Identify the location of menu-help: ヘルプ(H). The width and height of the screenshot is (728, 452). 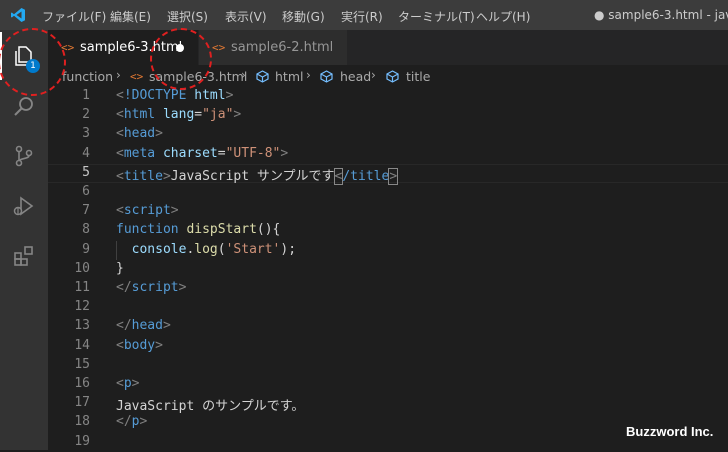
(503, 16).